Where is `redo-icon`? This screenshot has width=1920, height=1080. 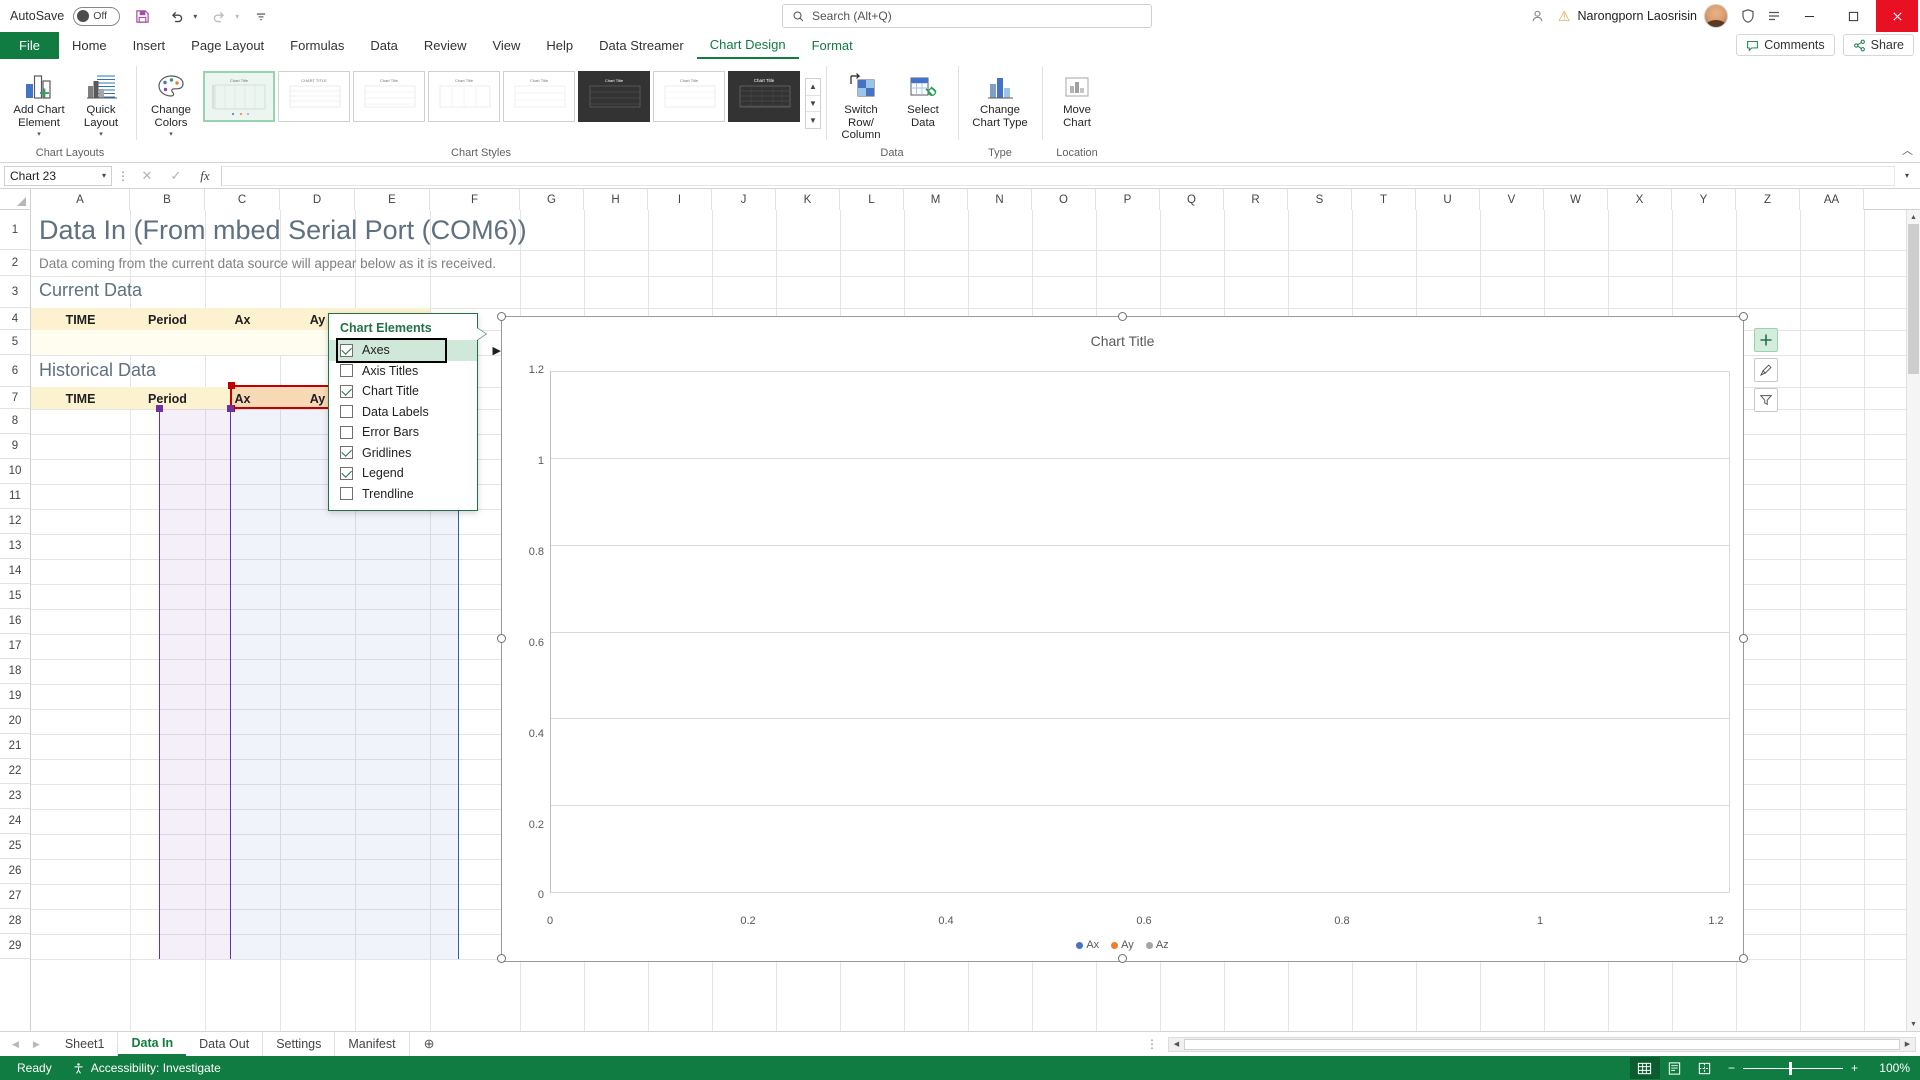
redo-icon is located at coordinates (219, 16).